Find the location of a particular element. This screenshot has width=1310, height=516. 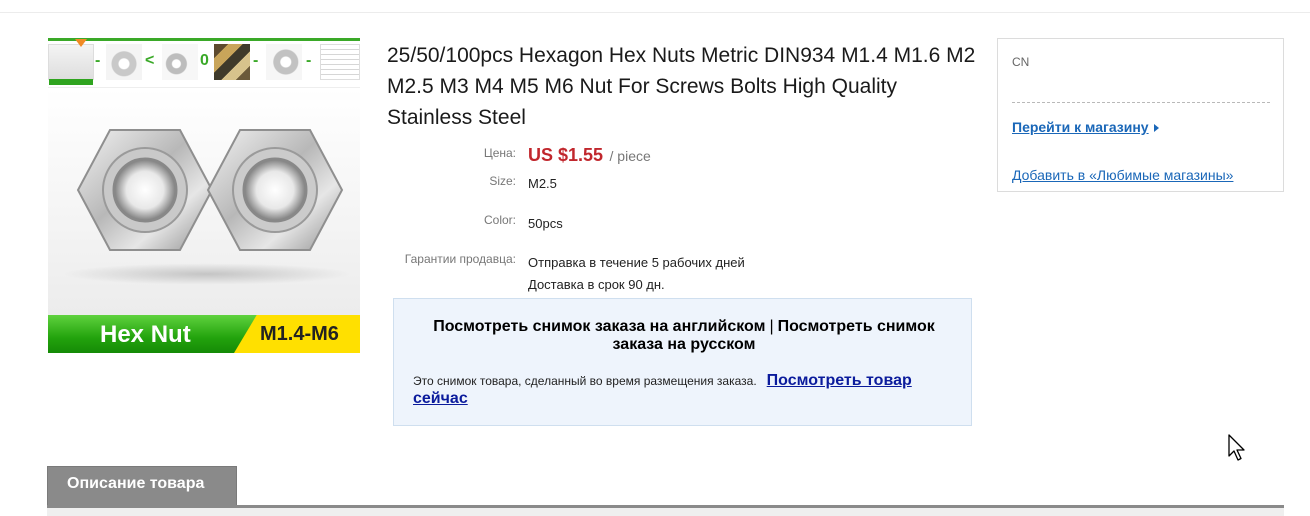

tab-panel is located at coordinates (665, 512).